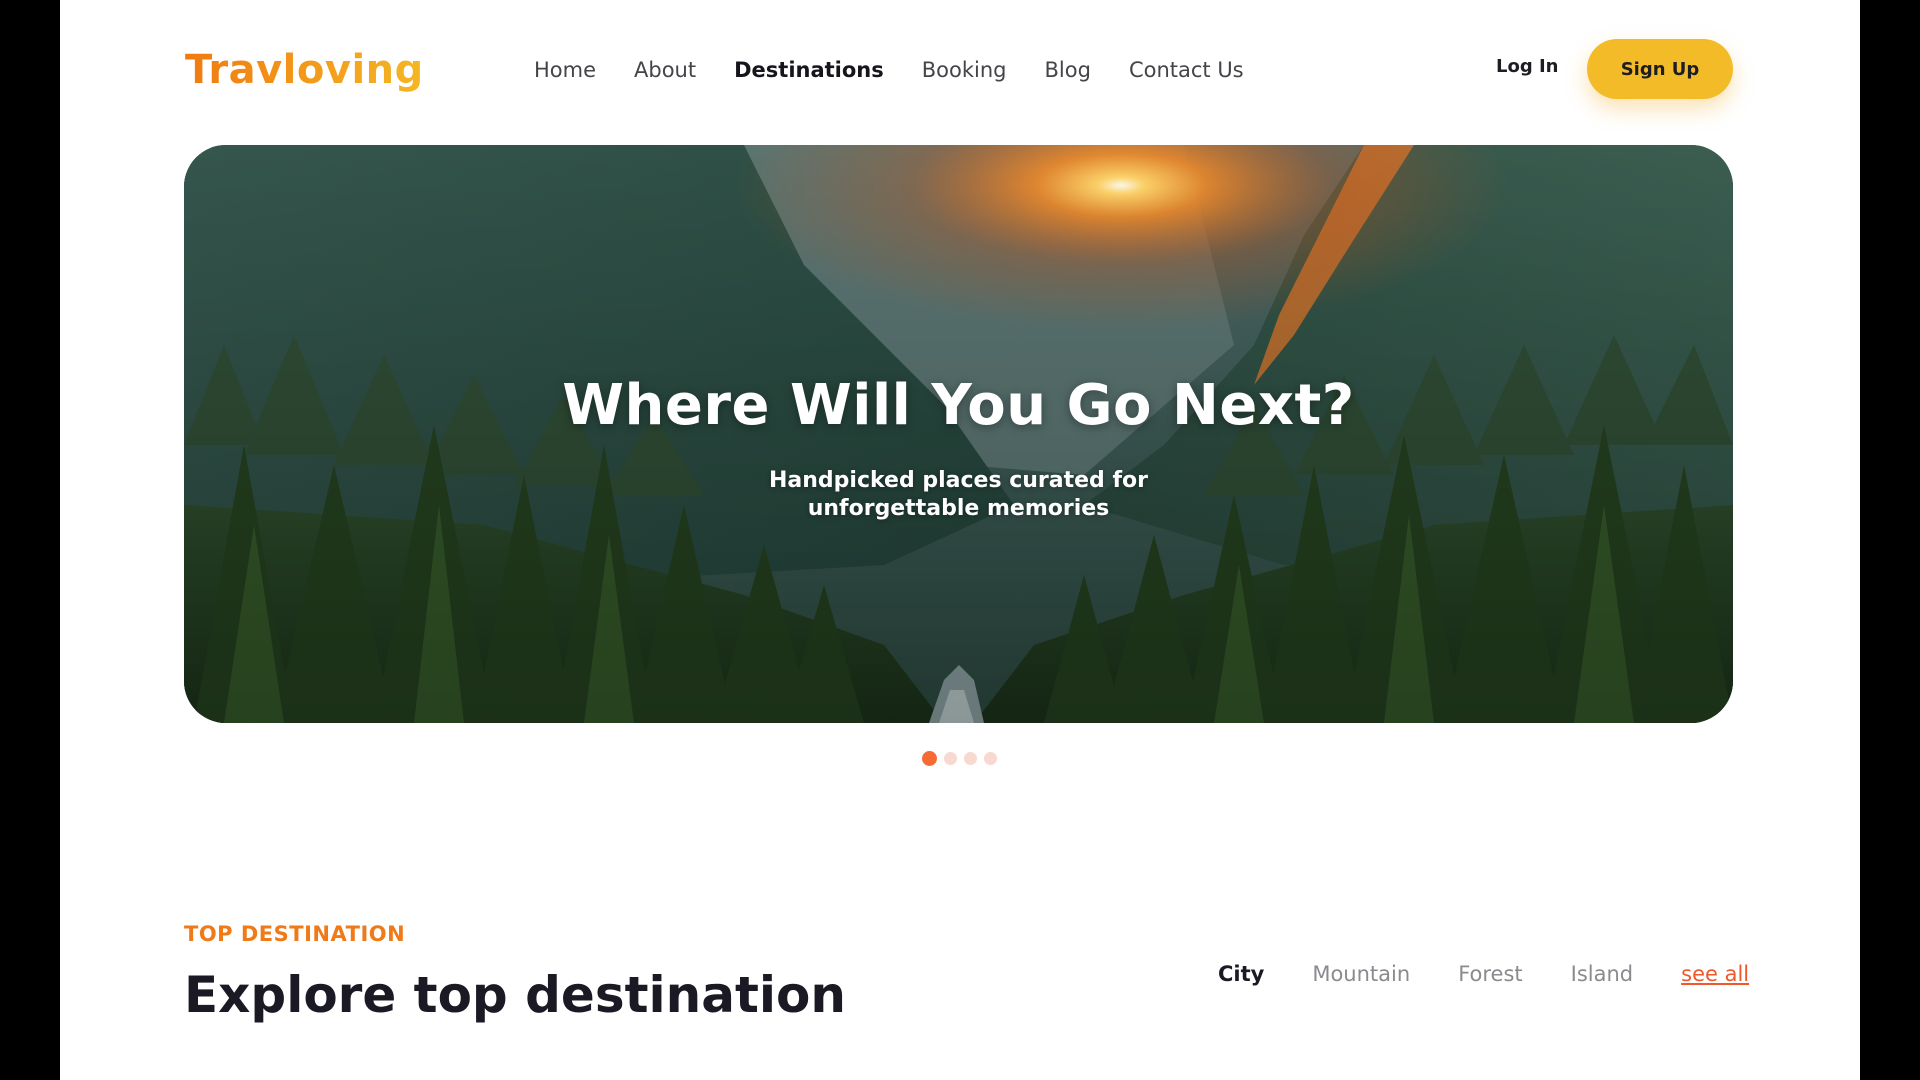 The image size is (1920, 1080). What do you see at coordinates (304, 70) in the screenshot?
I see `brand-logo: Travloving` at bounding box center [304, 70].